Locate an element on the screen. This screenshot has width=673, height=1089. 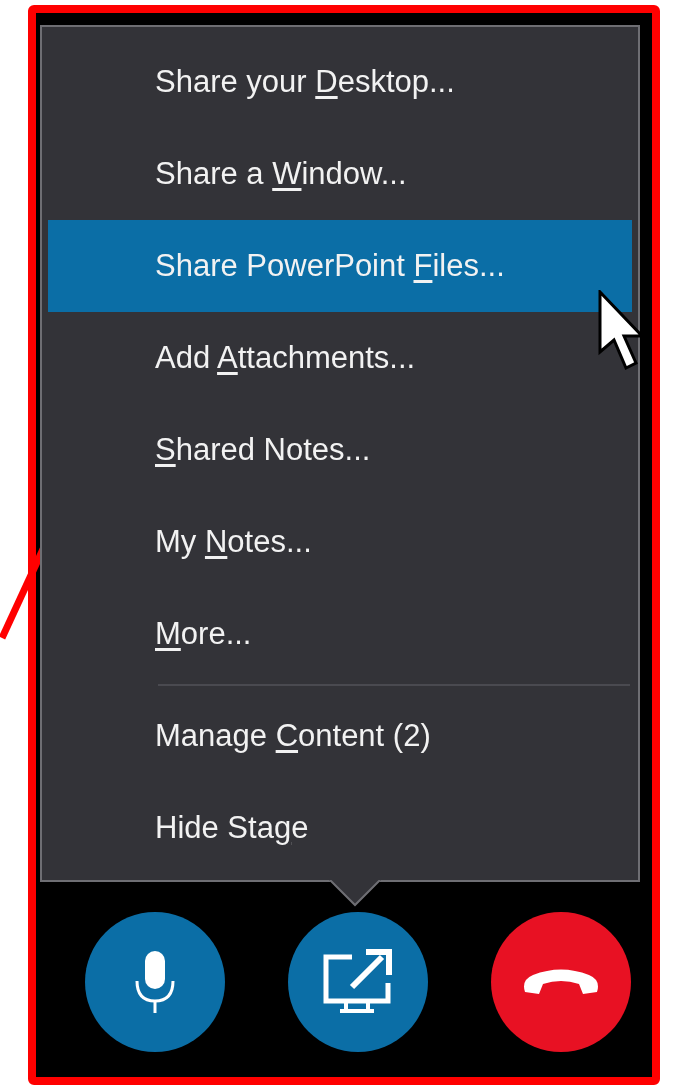
menu-item: Hide Stage is located at coordinates (340, 828).